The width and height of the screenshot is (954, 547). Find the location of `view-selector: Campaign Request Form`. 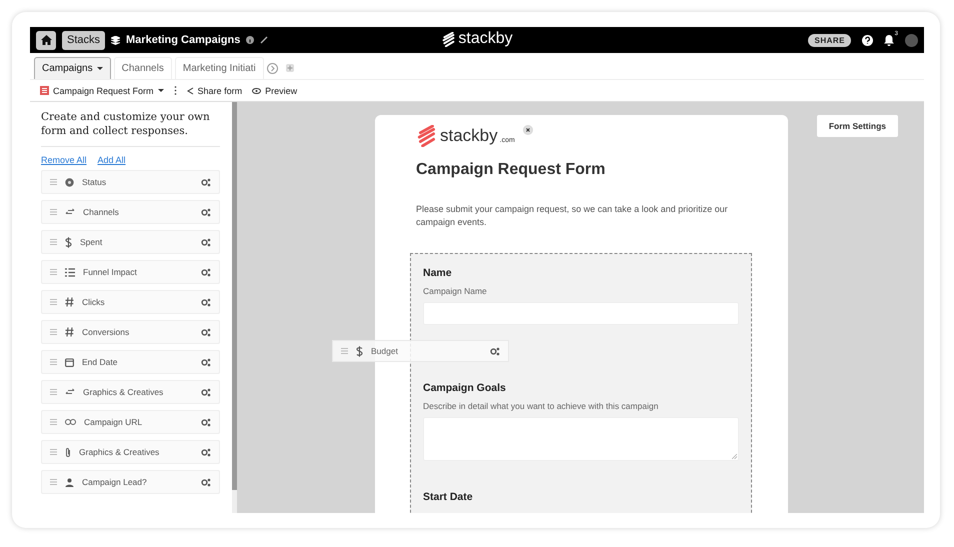

view-selector: Campaign Request Form is located at coordinates (108, 91).